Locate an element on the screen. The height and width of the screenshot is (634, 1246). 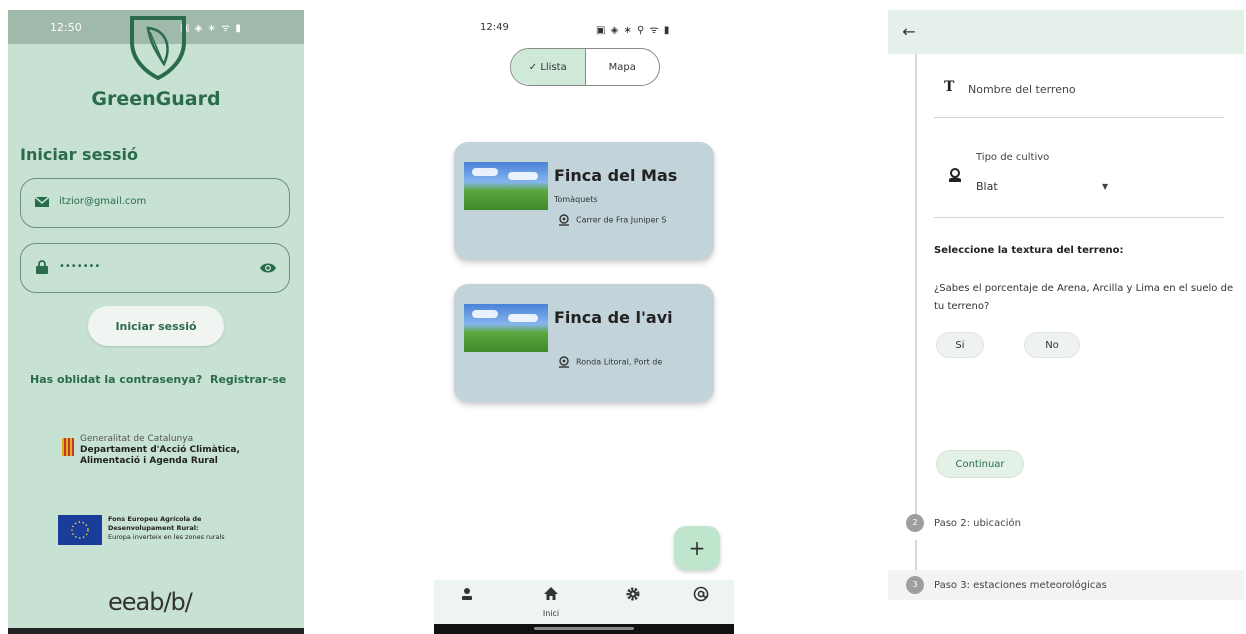
bottom-nav: Inici is located at coordinates (584, 602).